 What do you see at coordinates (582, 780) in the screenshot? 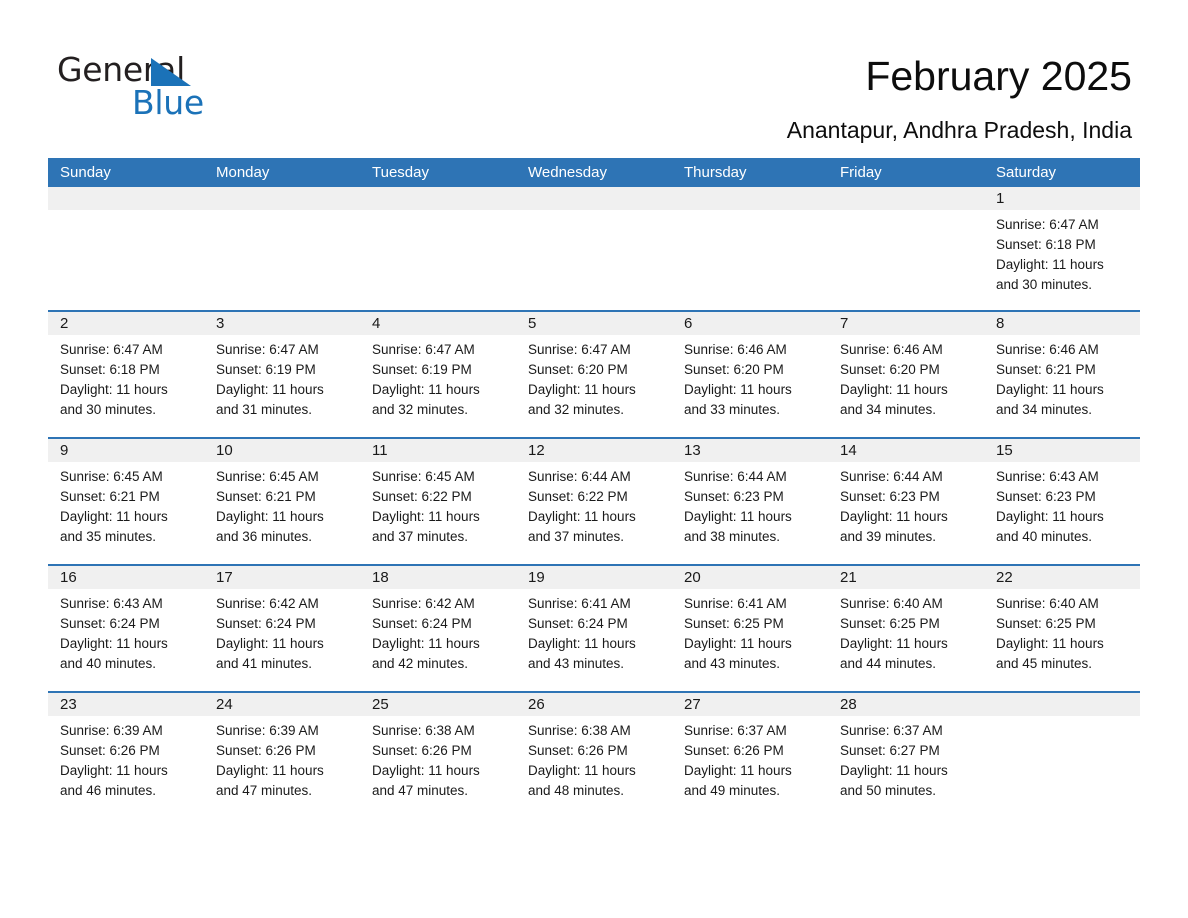
I see `daylight-text: Daylight: 11 hours and 48 minutes.` at bounding box center [582, 780].